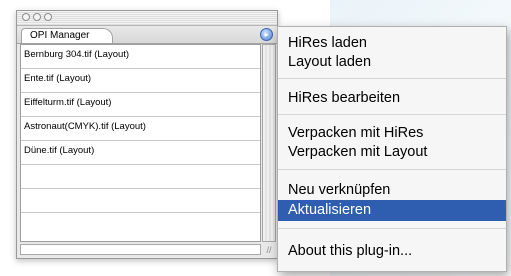 This screenshot has height=276, width=511. I want to click on menu-item-hires-bearbeiten: HiRes bearbeiten, so click(392, 98).